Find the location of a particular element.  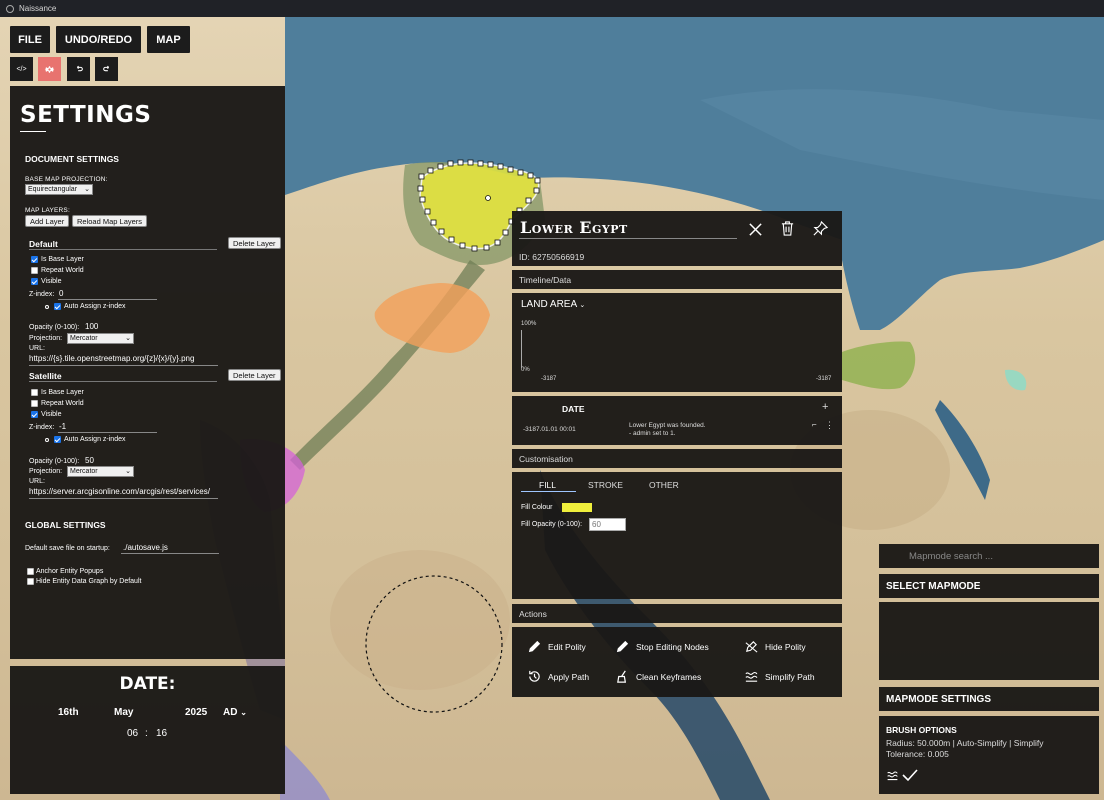

settings-title: SETTINGS is located at coordinates (86, 115).